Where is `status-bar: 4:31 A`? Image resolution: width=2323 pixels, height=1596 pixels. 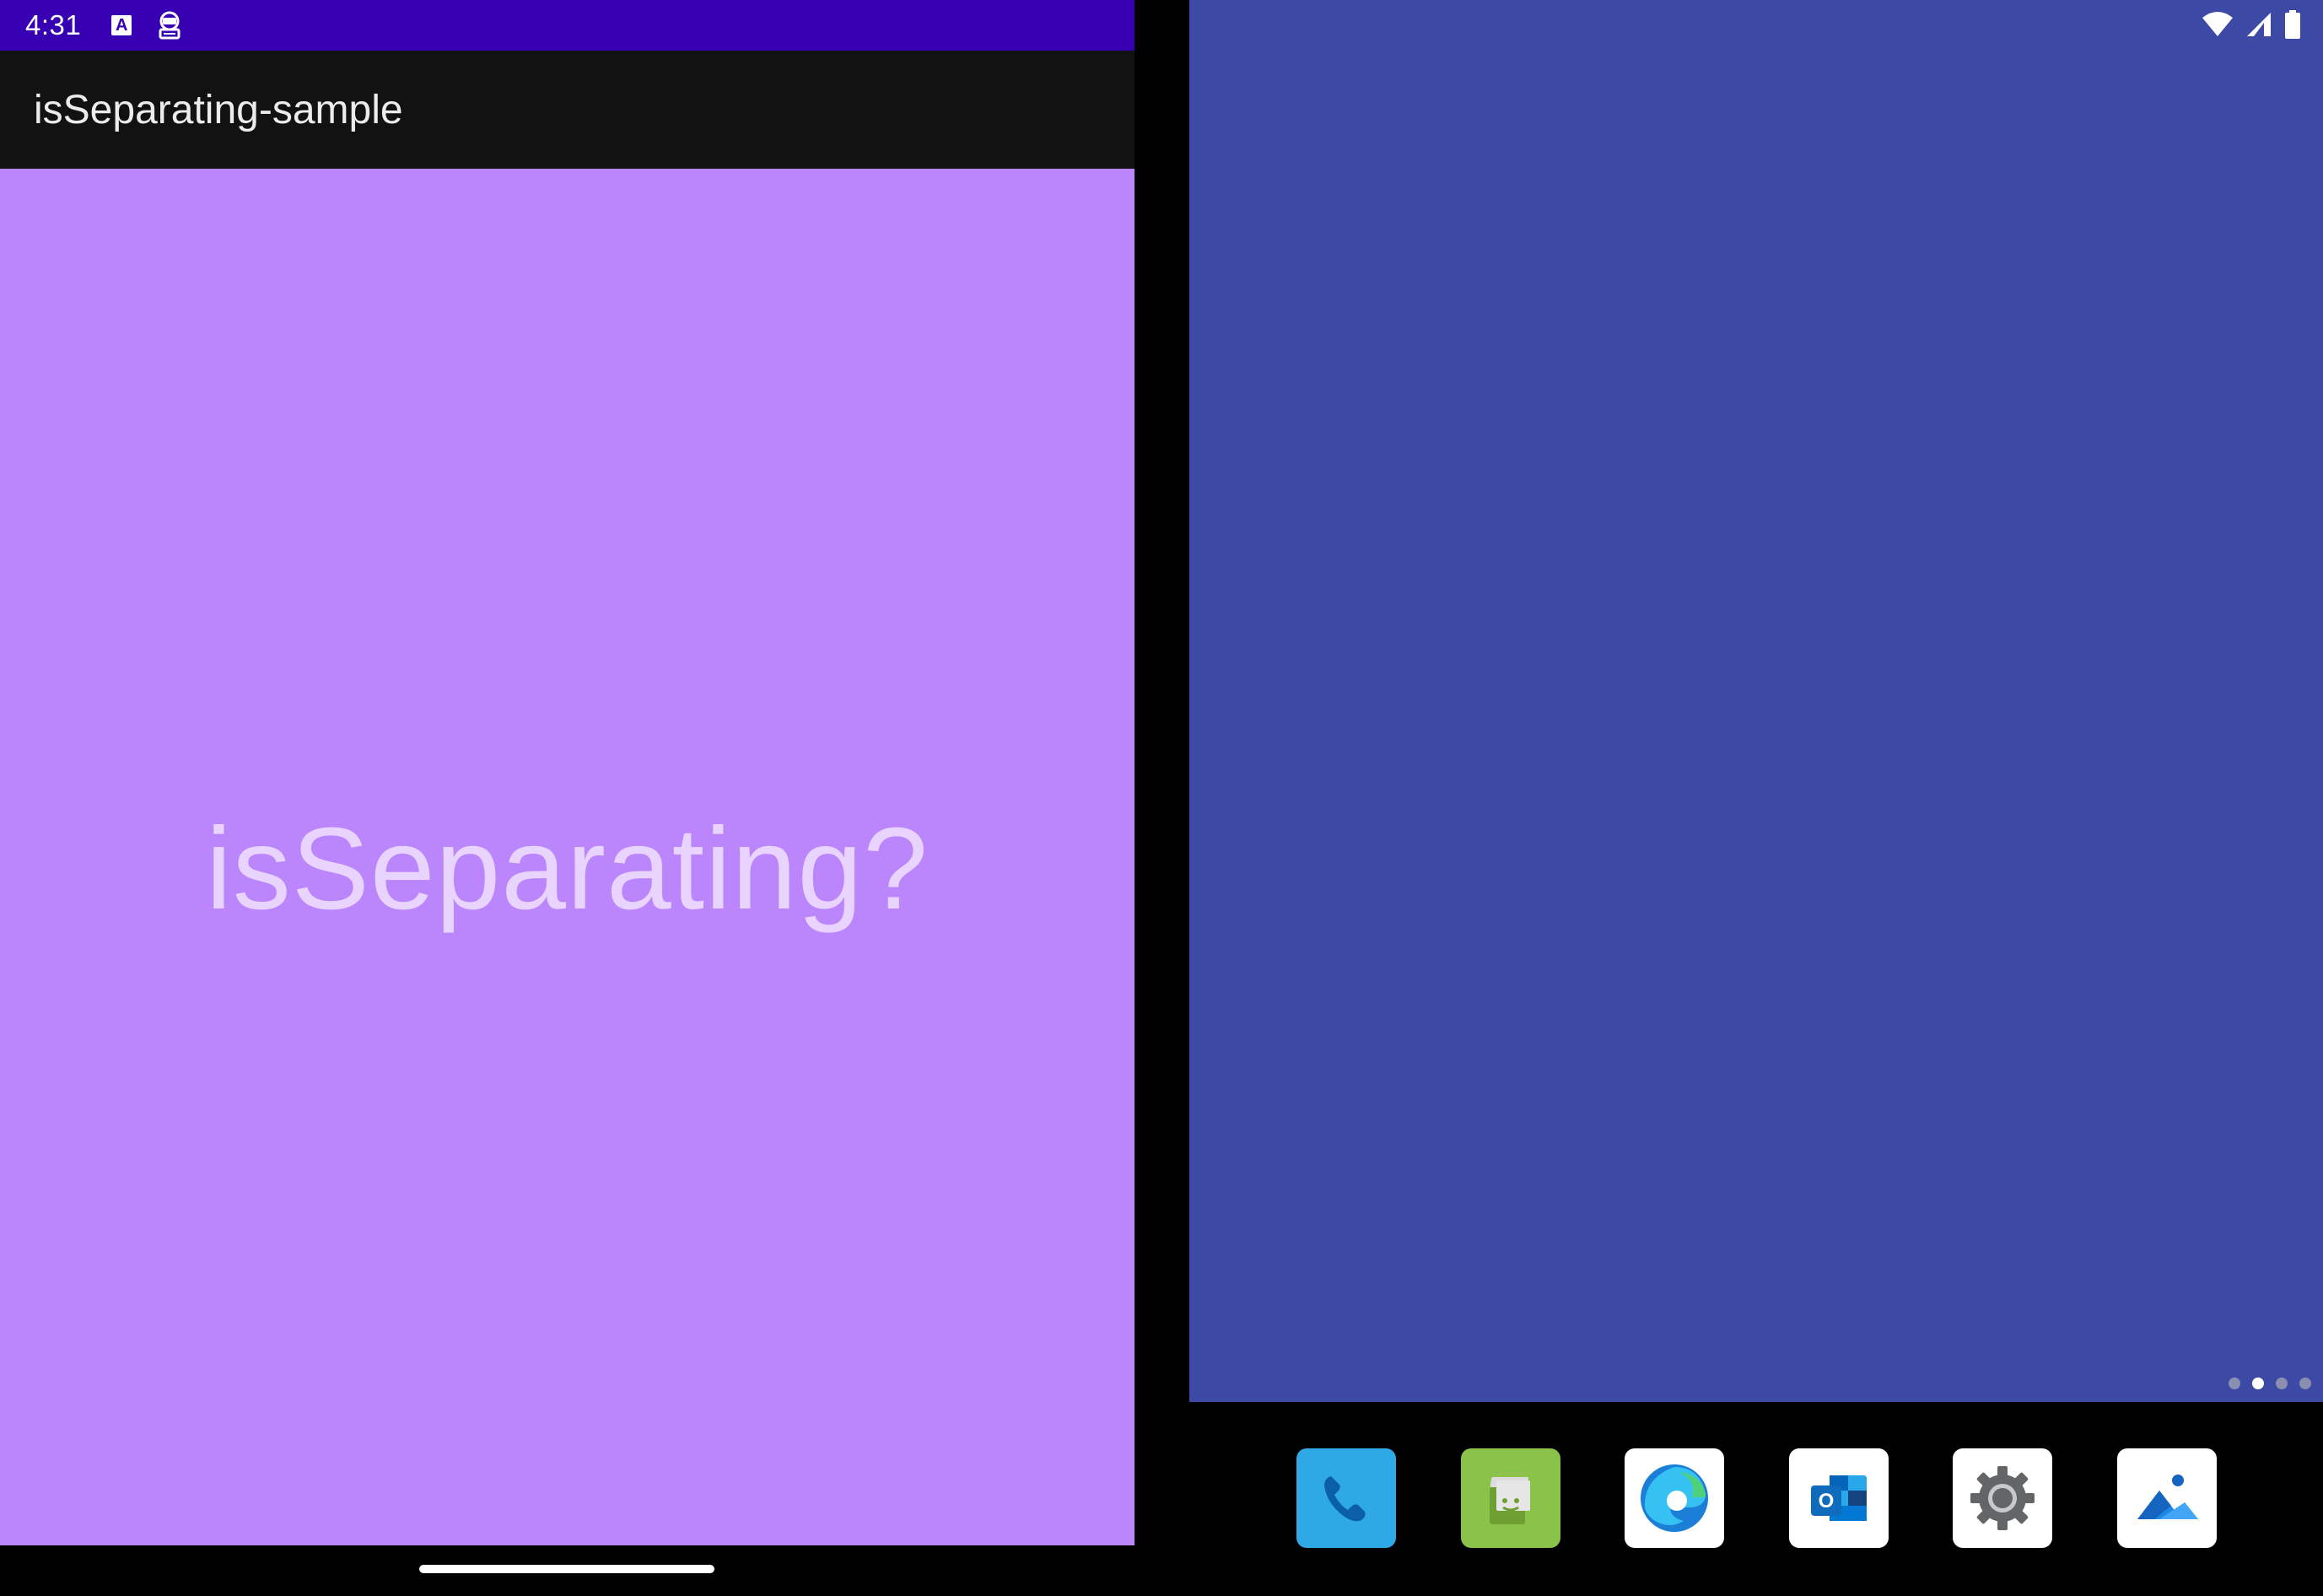
status-bar: 4:31 A is located at coordinates (567, 26).